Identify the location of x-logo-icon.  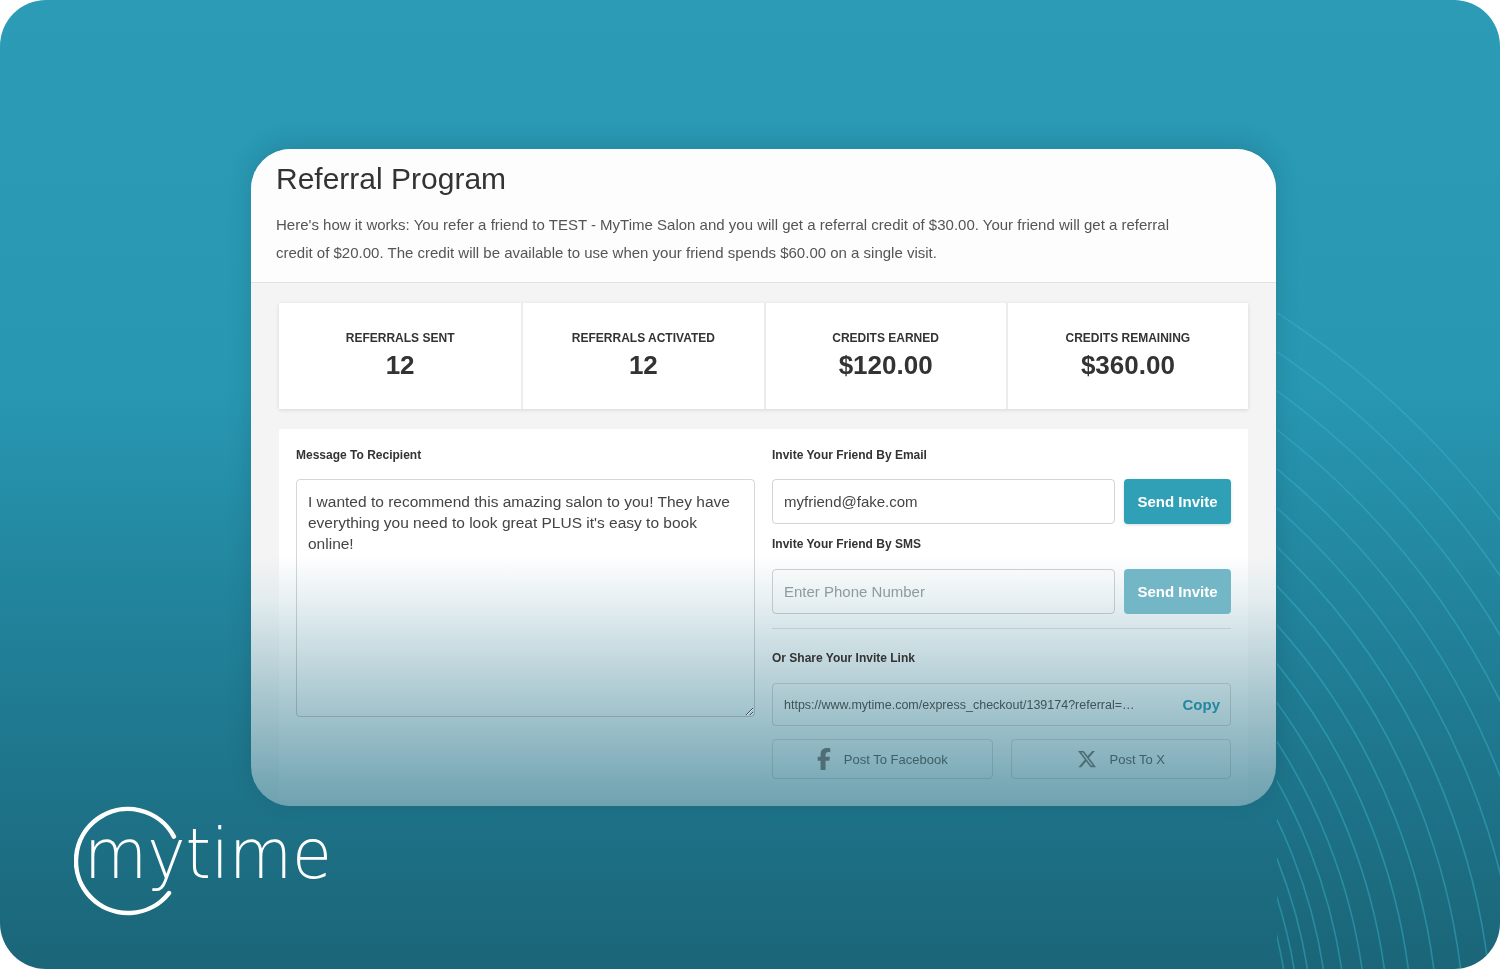
(1086, 759).